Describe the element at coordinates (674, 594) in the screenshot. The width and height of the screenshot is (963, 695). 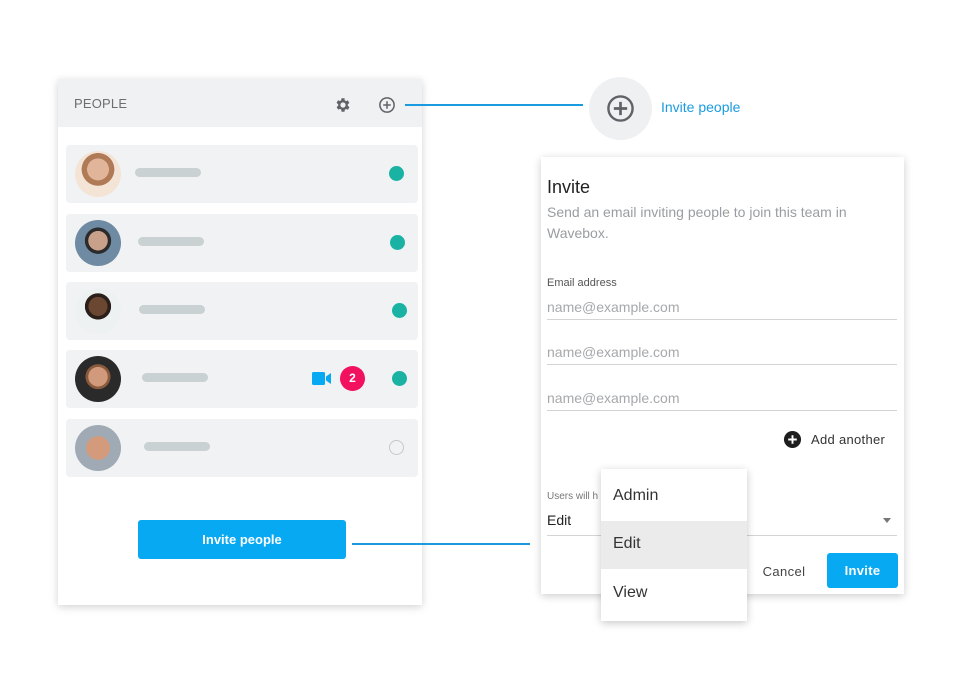
I see `menu-item-view: View` at that location.